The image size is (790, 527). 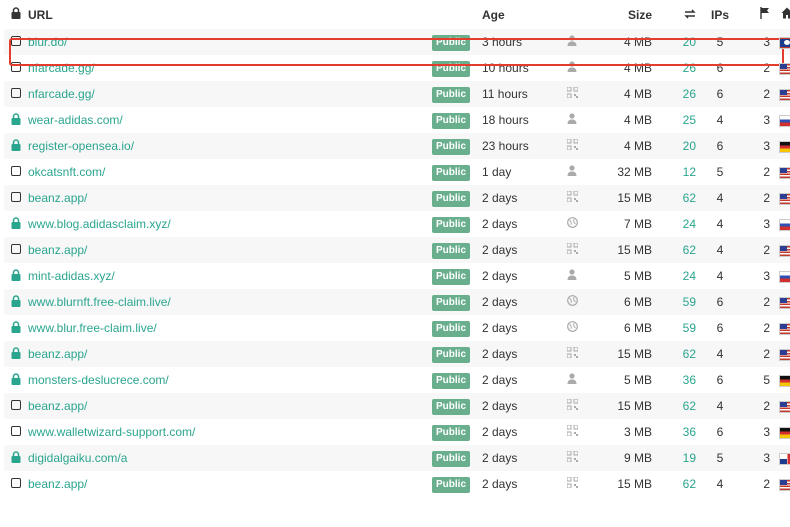 What do you see at coordinates (757, 42) in the screenshot?
I see `countries-cell: 3` at bounding box center [757, 42].